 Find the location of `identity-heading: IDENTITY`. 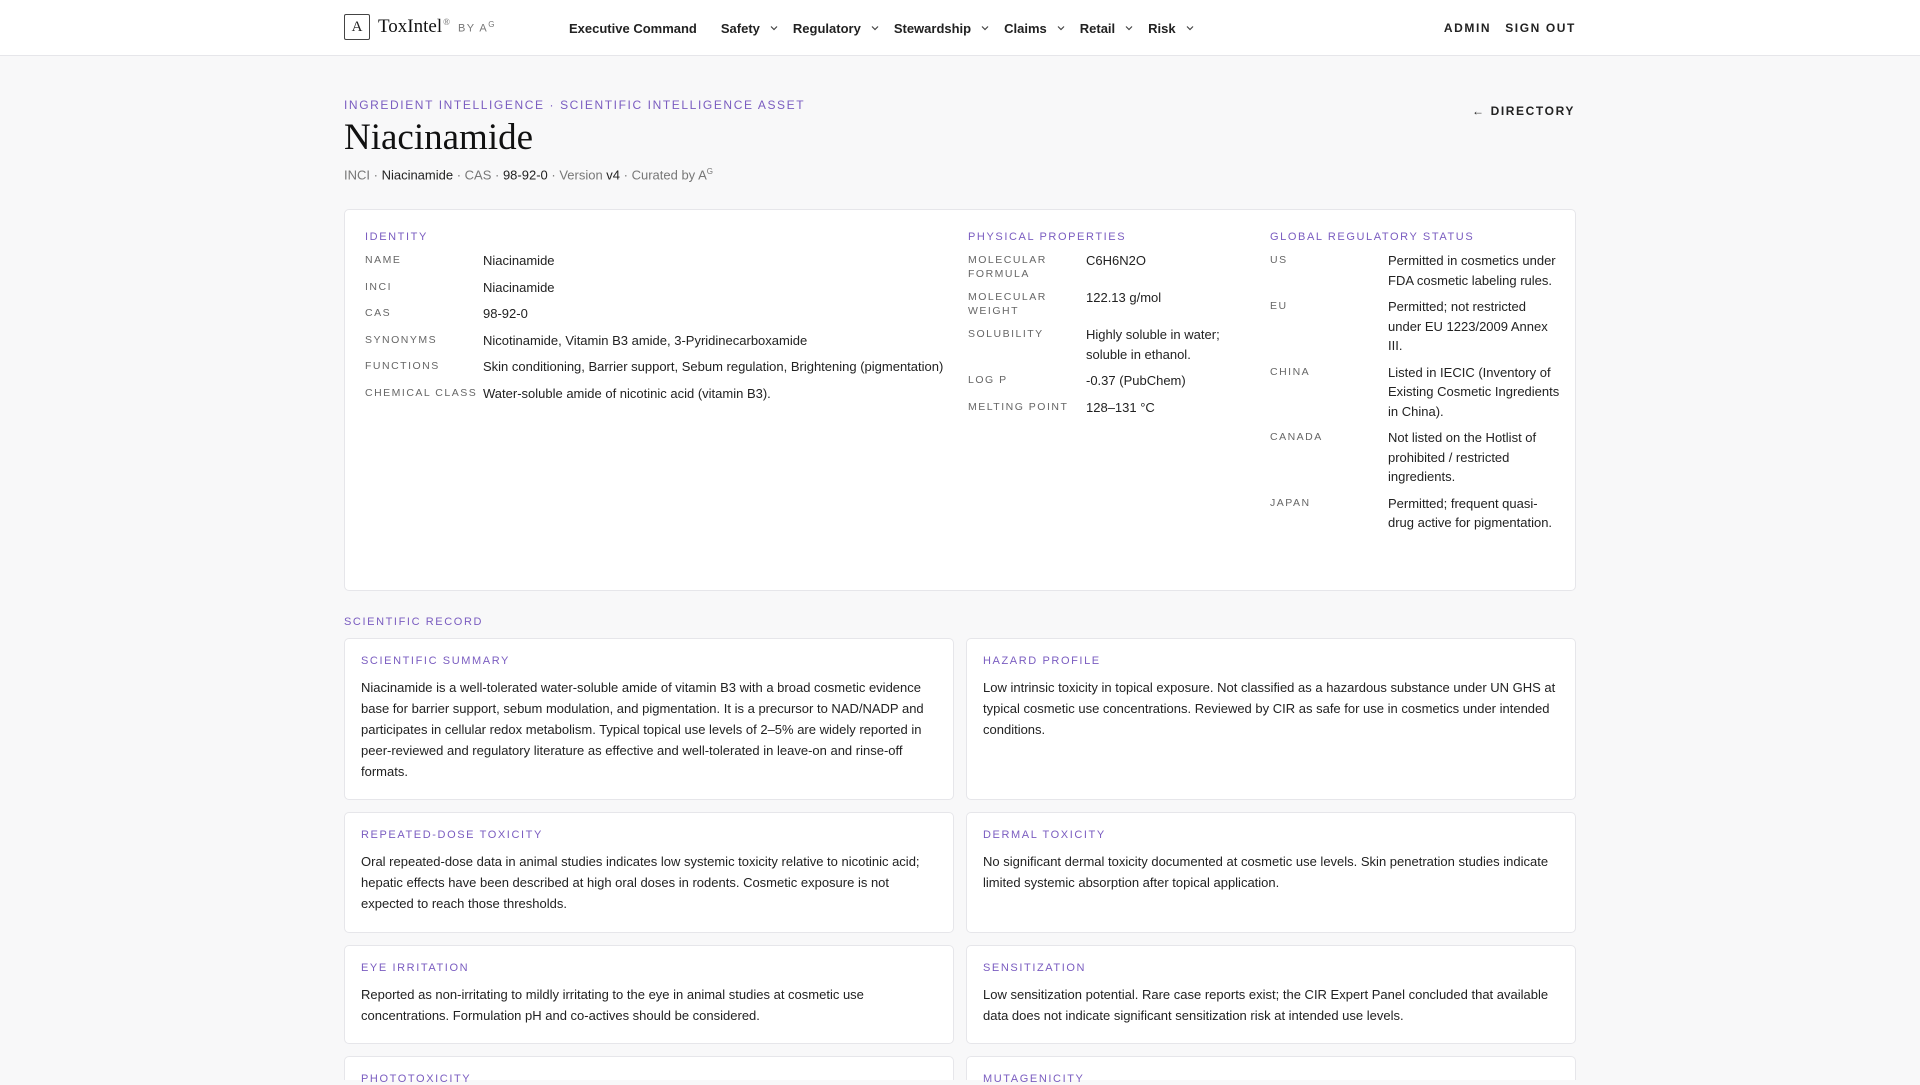

identity-heading: IDENTITY is located at coordinates (396, 237).